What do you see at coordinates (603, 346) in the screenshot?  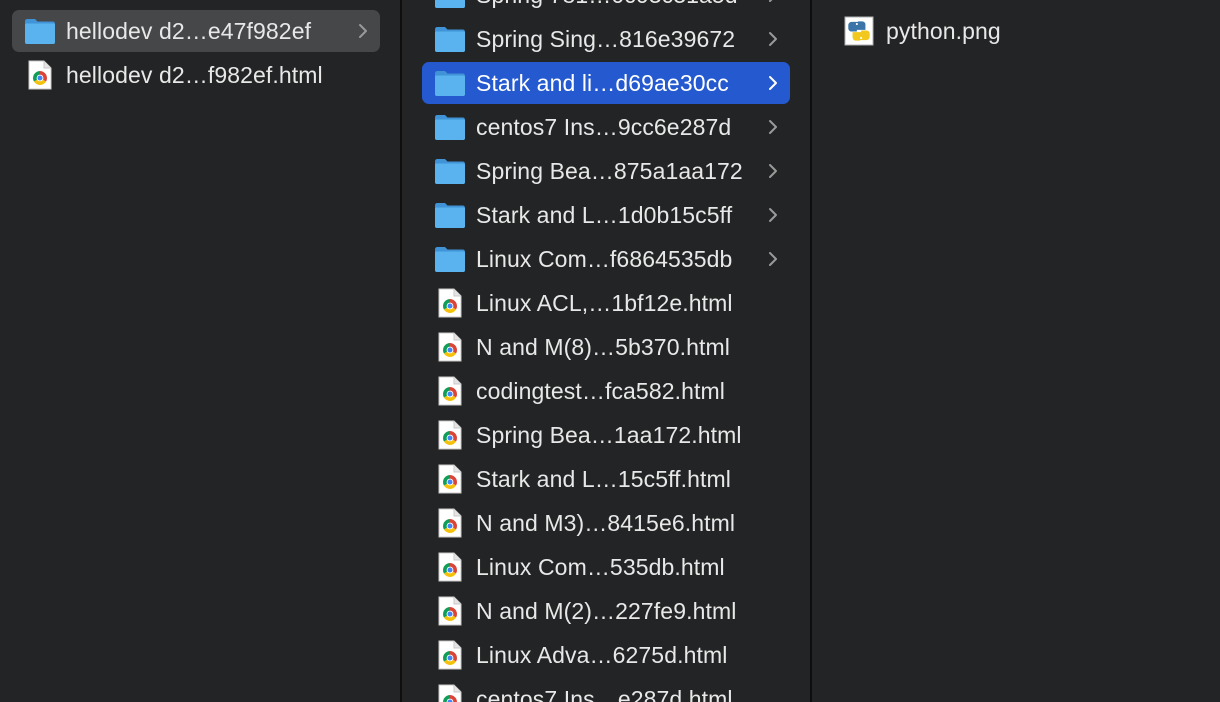 I see `item-name: N and M(8)…5b370.html` at bounding box center [603, 346].